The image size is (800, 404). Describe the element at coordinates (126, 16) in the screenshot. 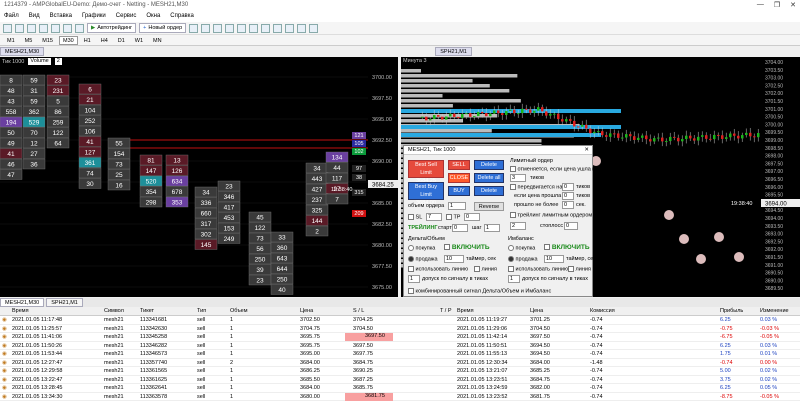

I see `menu-tools: Сервис` at that location.